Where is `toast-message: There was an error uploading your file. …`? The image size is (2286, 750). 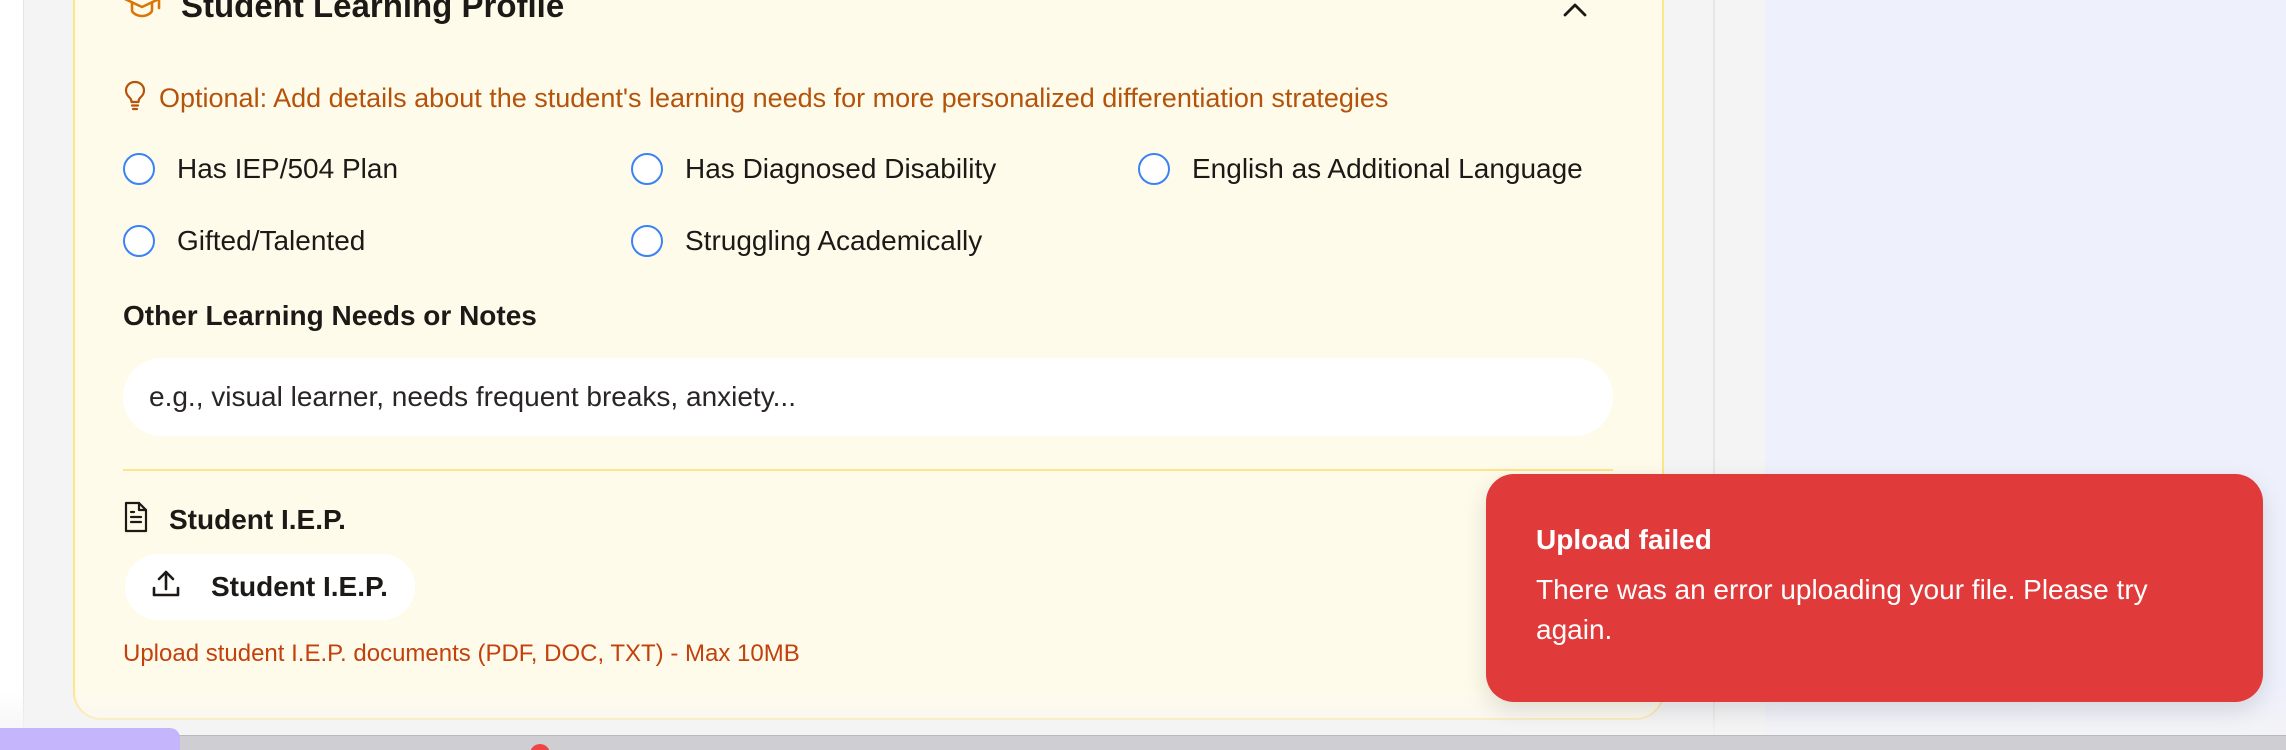 toast-message: There was an error uploading your file. … is located at coordinates (1842, 609).